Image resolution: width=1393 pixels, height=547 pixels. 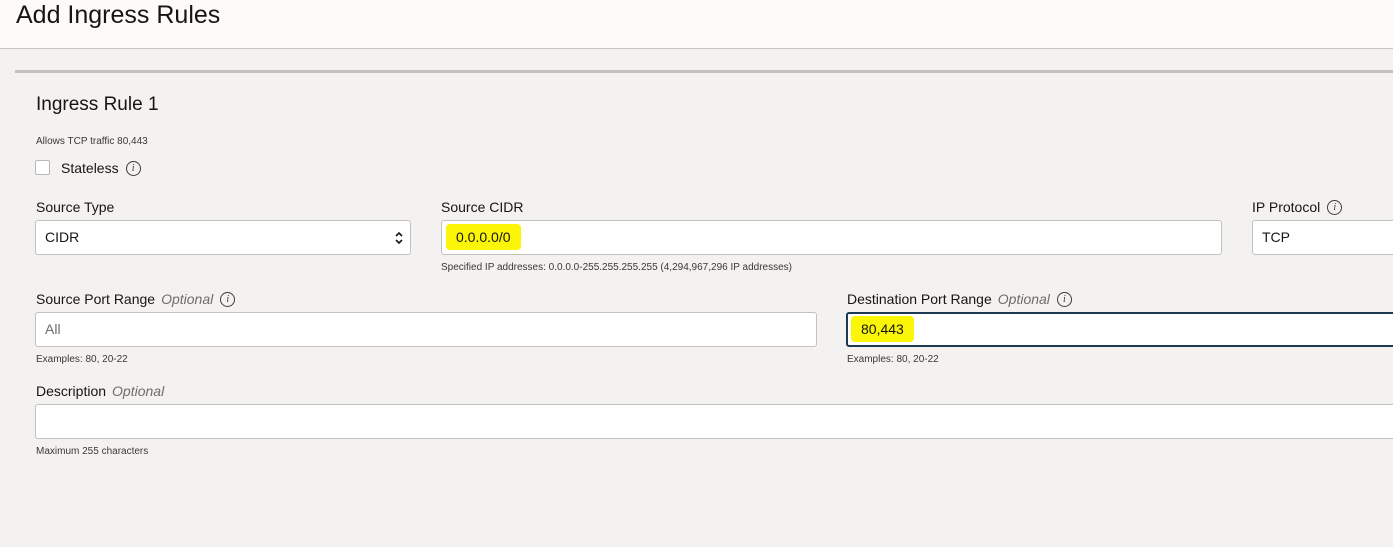 What do you see at coordinates (704, 71) in the screenshot?
I see `section-divider` at bounding box center [704, 71].